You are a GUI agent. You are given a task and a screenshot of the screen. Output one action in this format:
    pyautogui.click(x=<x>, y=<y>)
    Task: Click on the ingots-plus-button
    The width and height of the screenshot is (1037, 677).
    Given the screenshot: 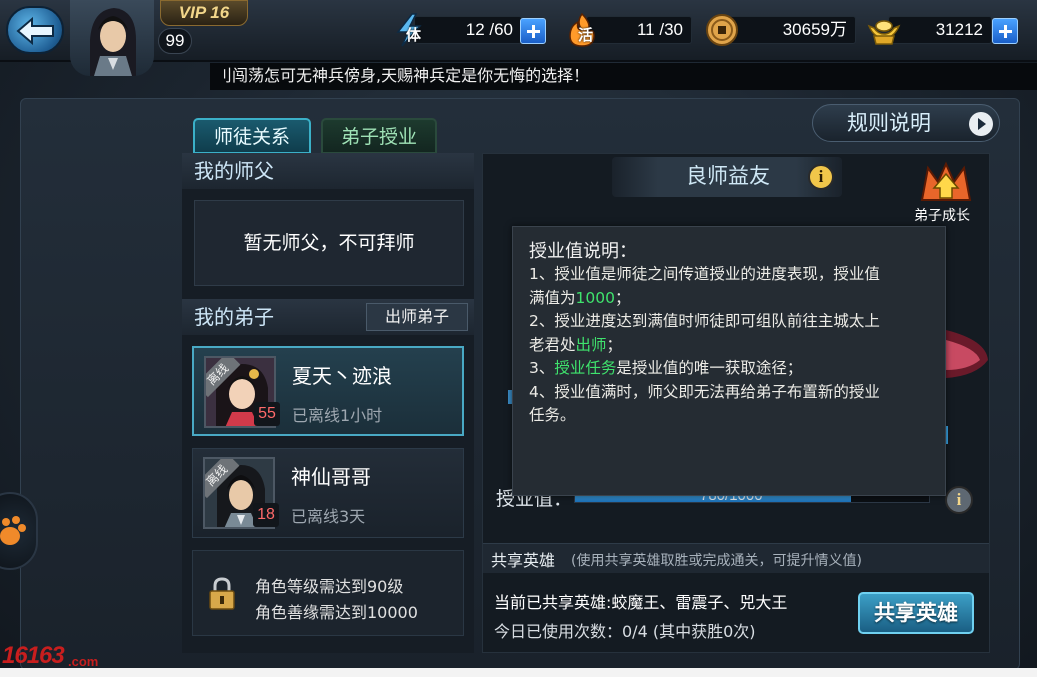 What is the action you would take?
    pyautogui.click(x=1005, y=31)
    